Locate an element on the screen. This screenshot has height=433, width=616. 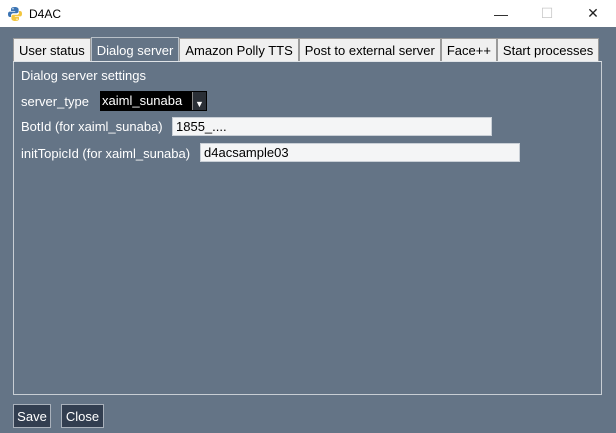
window-title: D4AC is located at coordinates (45, 13).